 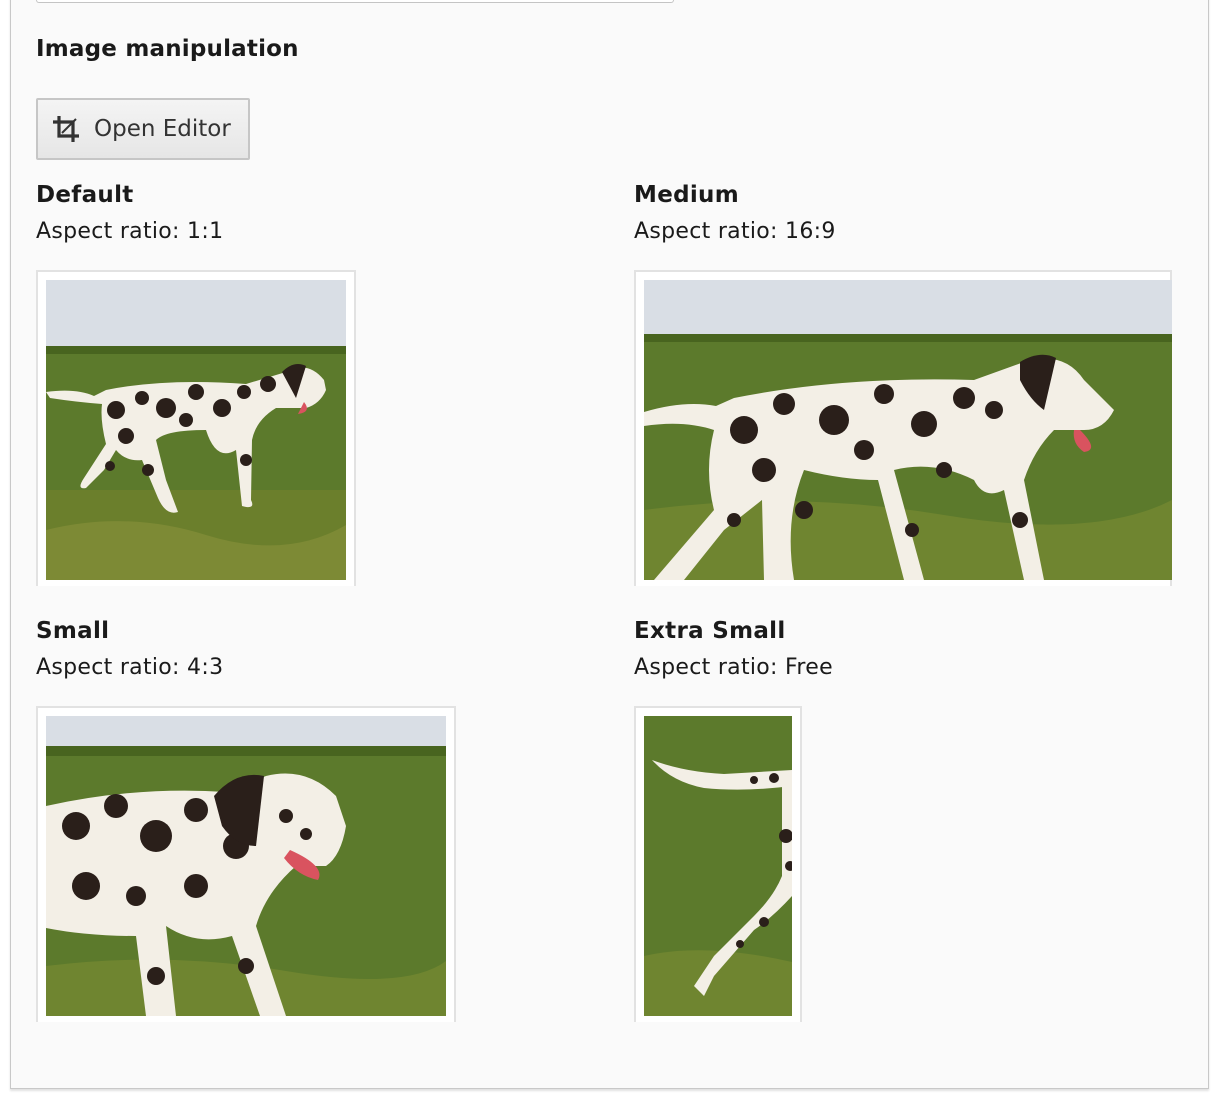 I want to click on dog-photo-medium, so click(x=908, y=430).